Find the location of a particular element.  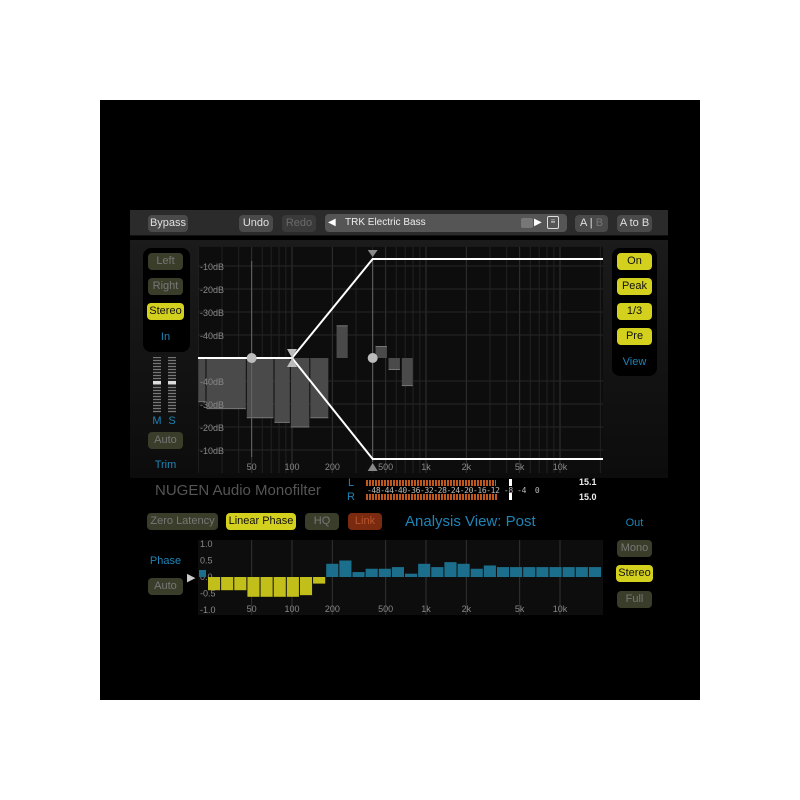

freq-label: 100 is located at coordinates (291, 467).